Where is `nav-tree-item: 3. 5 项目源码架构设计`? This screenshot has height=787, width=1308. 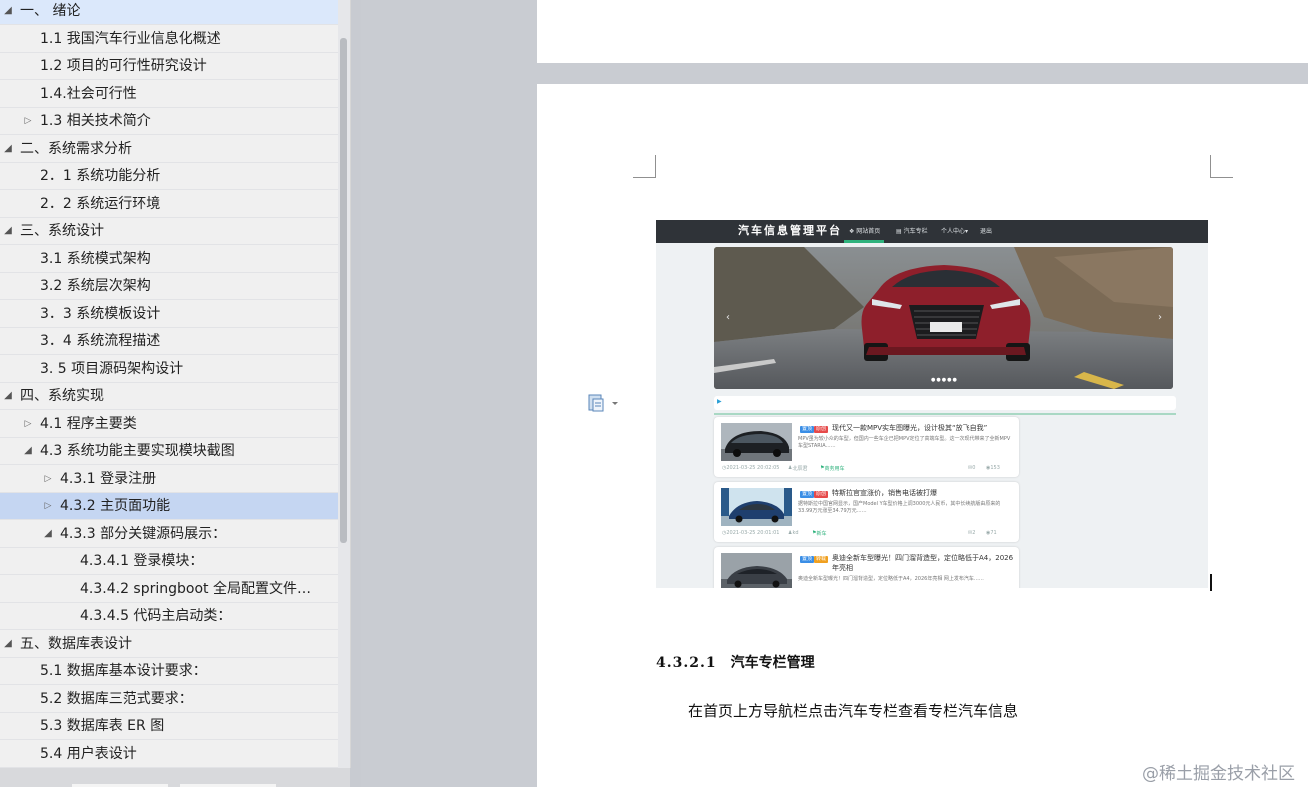
nav-tree-item: 3. 5 项目源码架构设计 is located at coordinates (169, 369).